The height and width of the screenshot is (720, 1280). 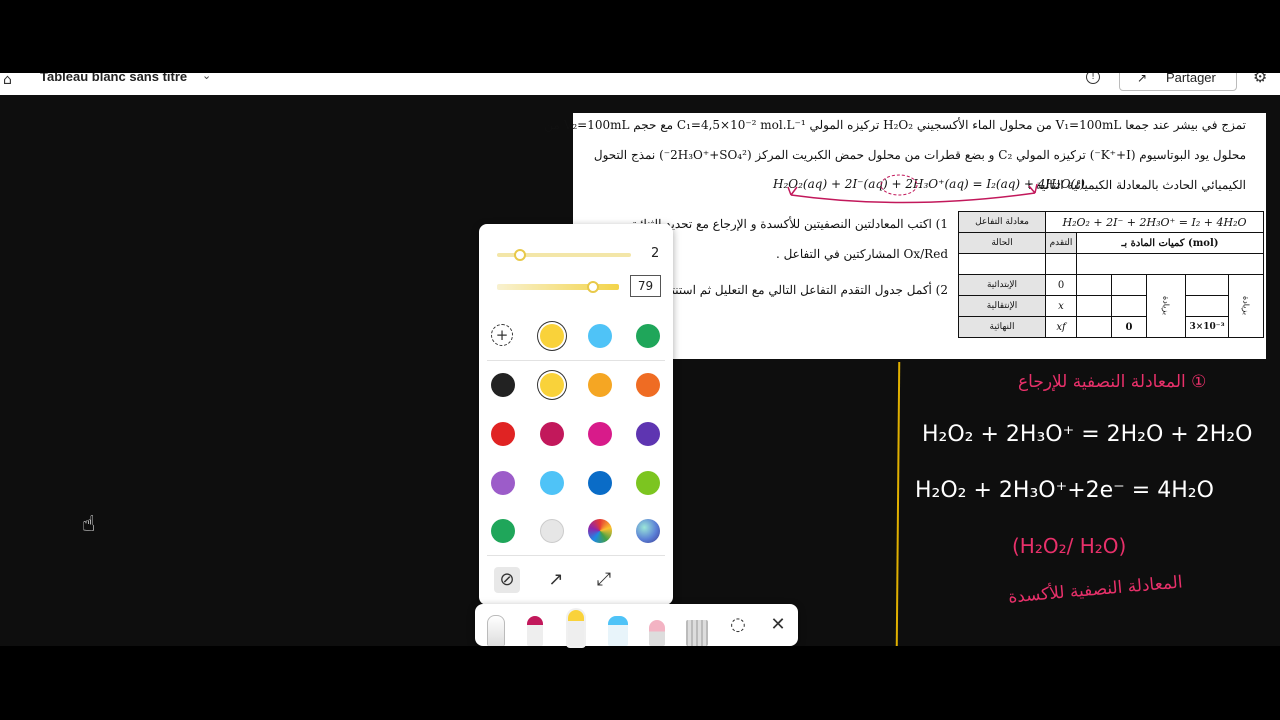 I want to click on eraser-icon, so click(x=657, y=633).